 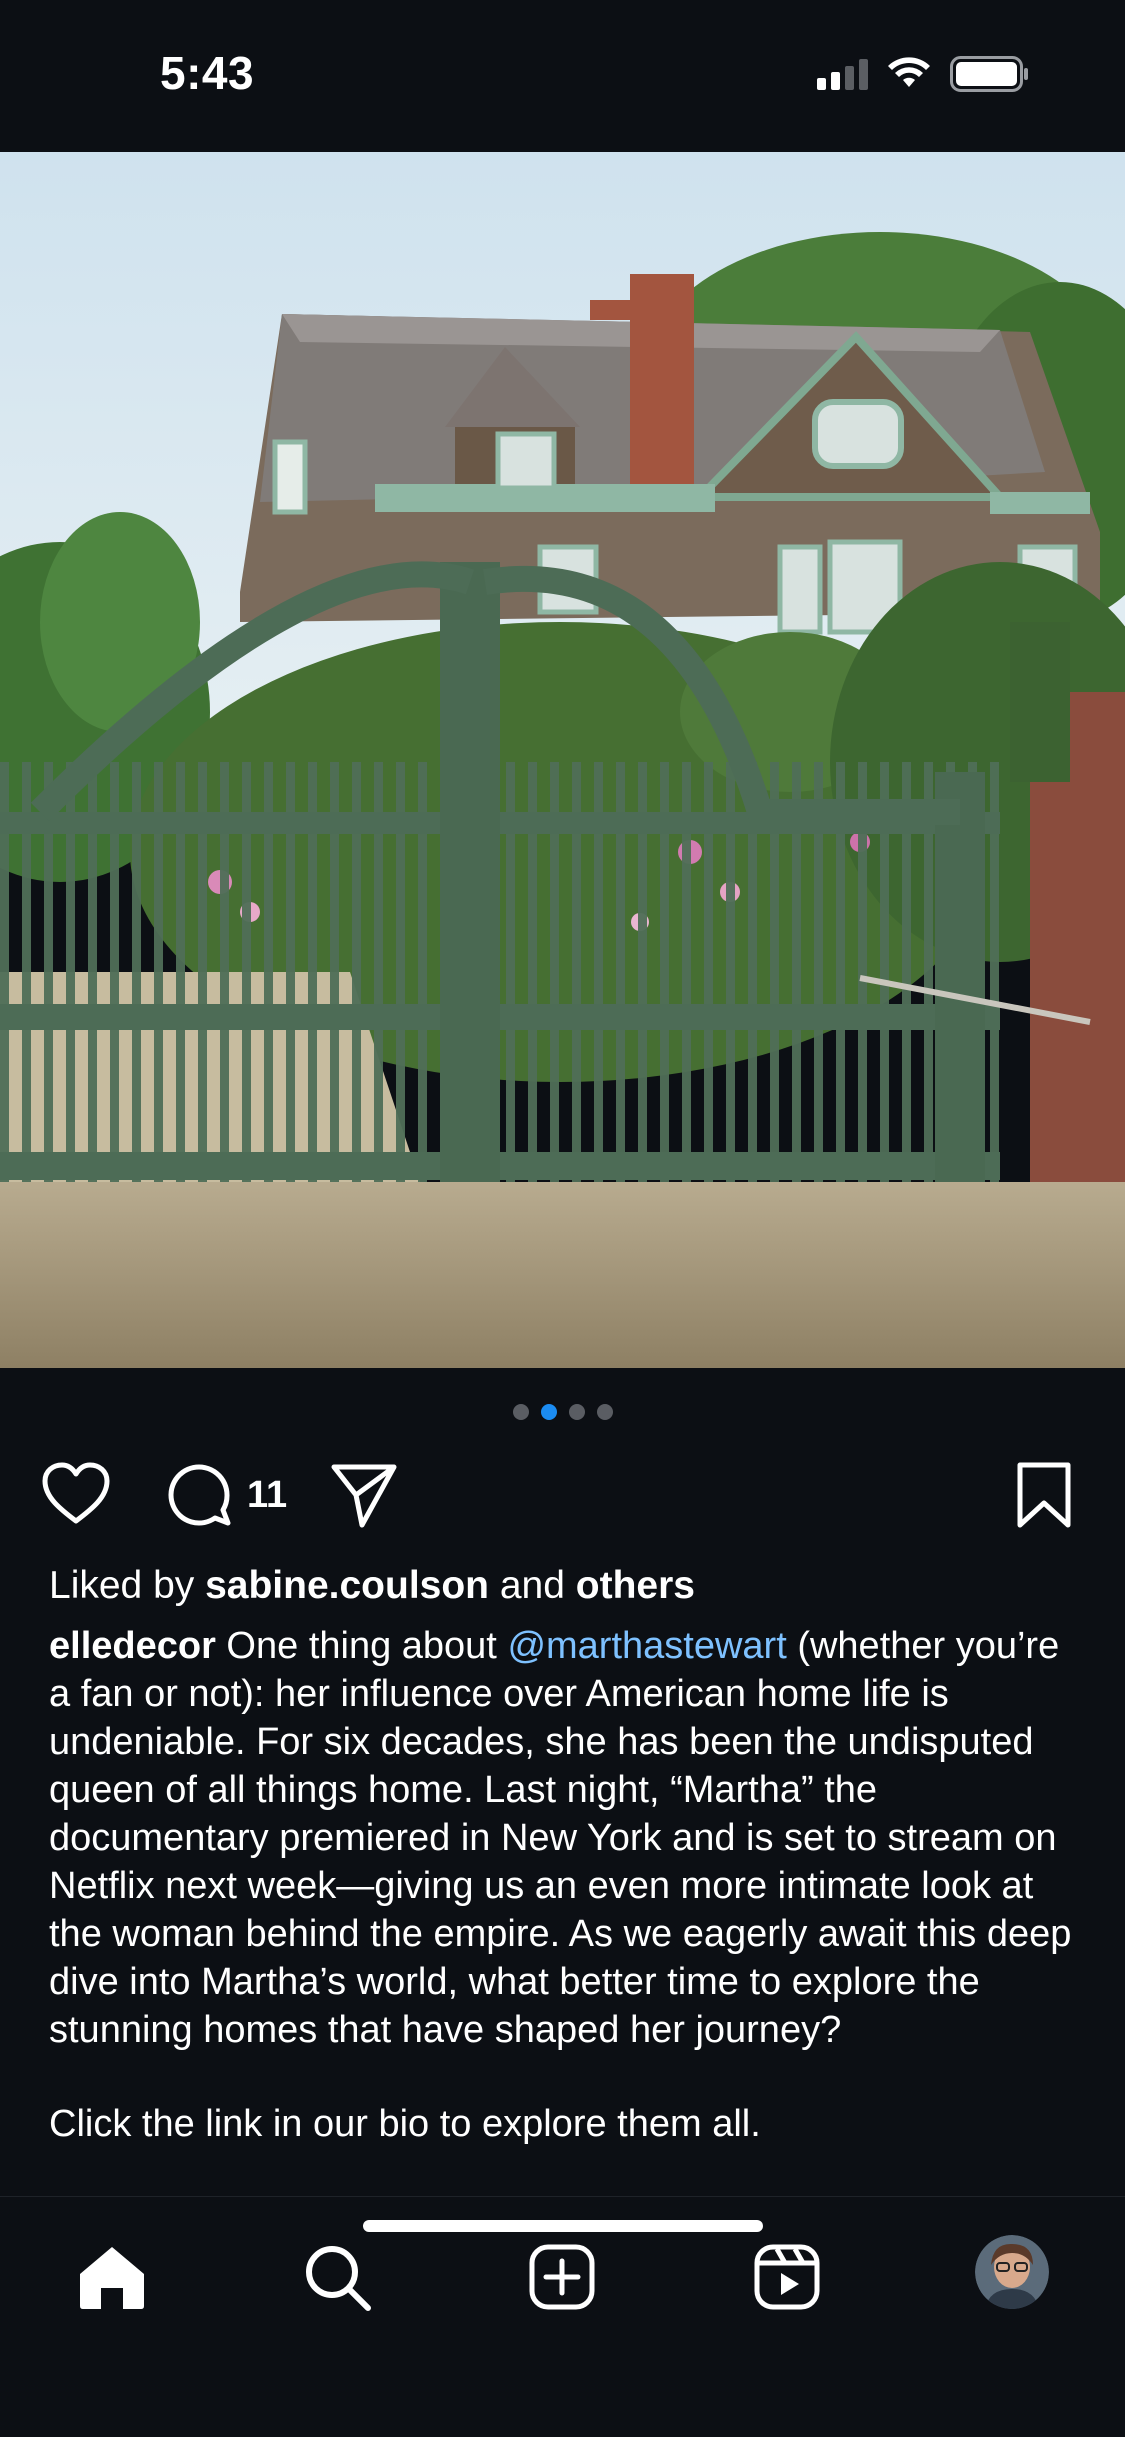 I want to click on likes-prefix: Liked by, so click(x=122, y=1585).